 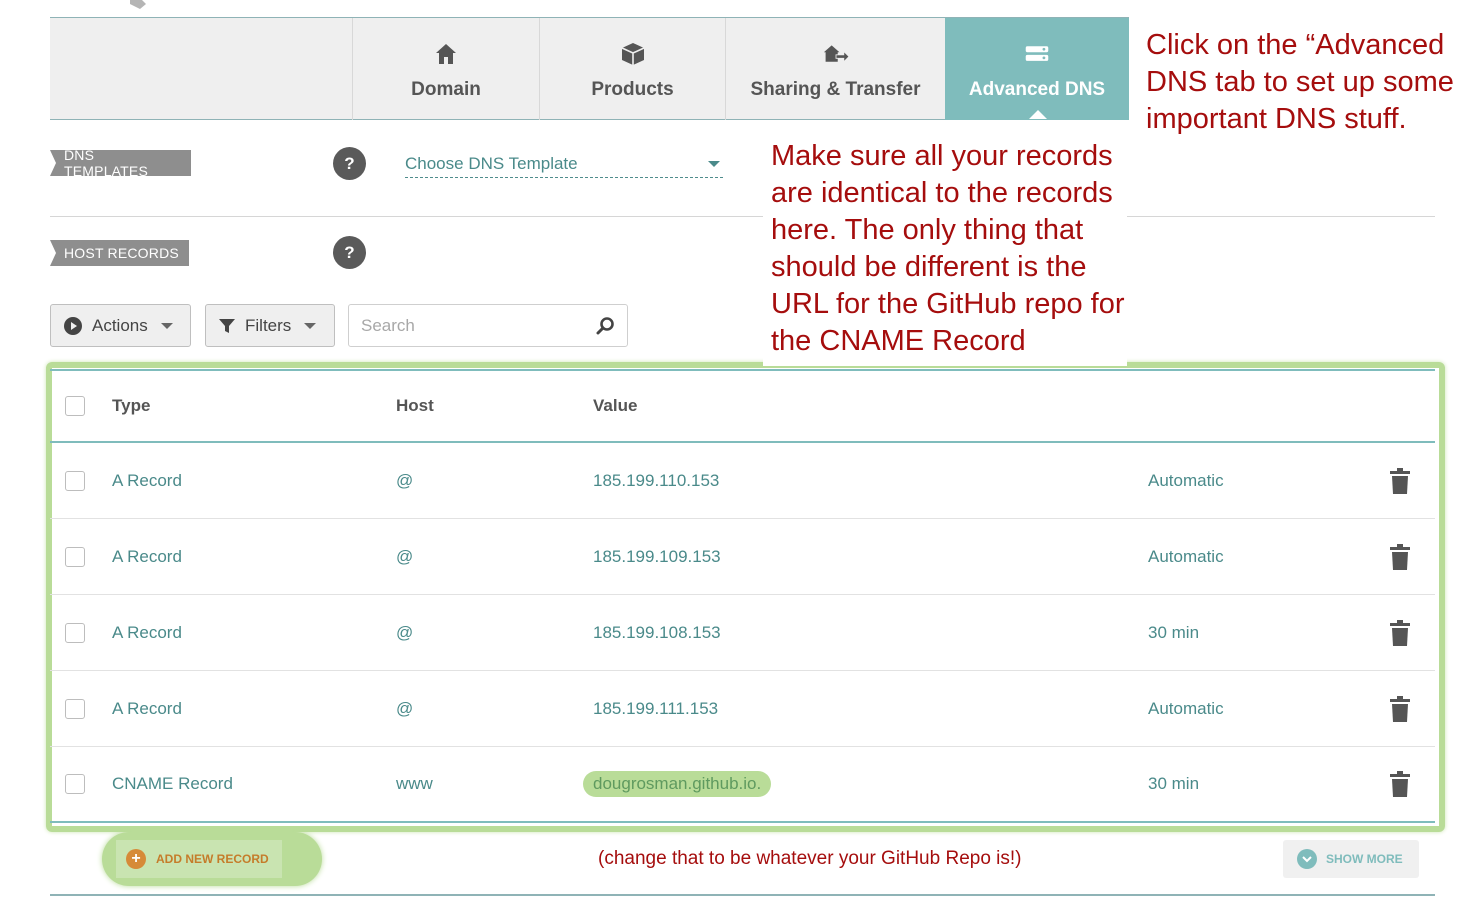 I want to click on tab-sharing-transfer: Sharing & Transfer, so click(x=835, y=69).